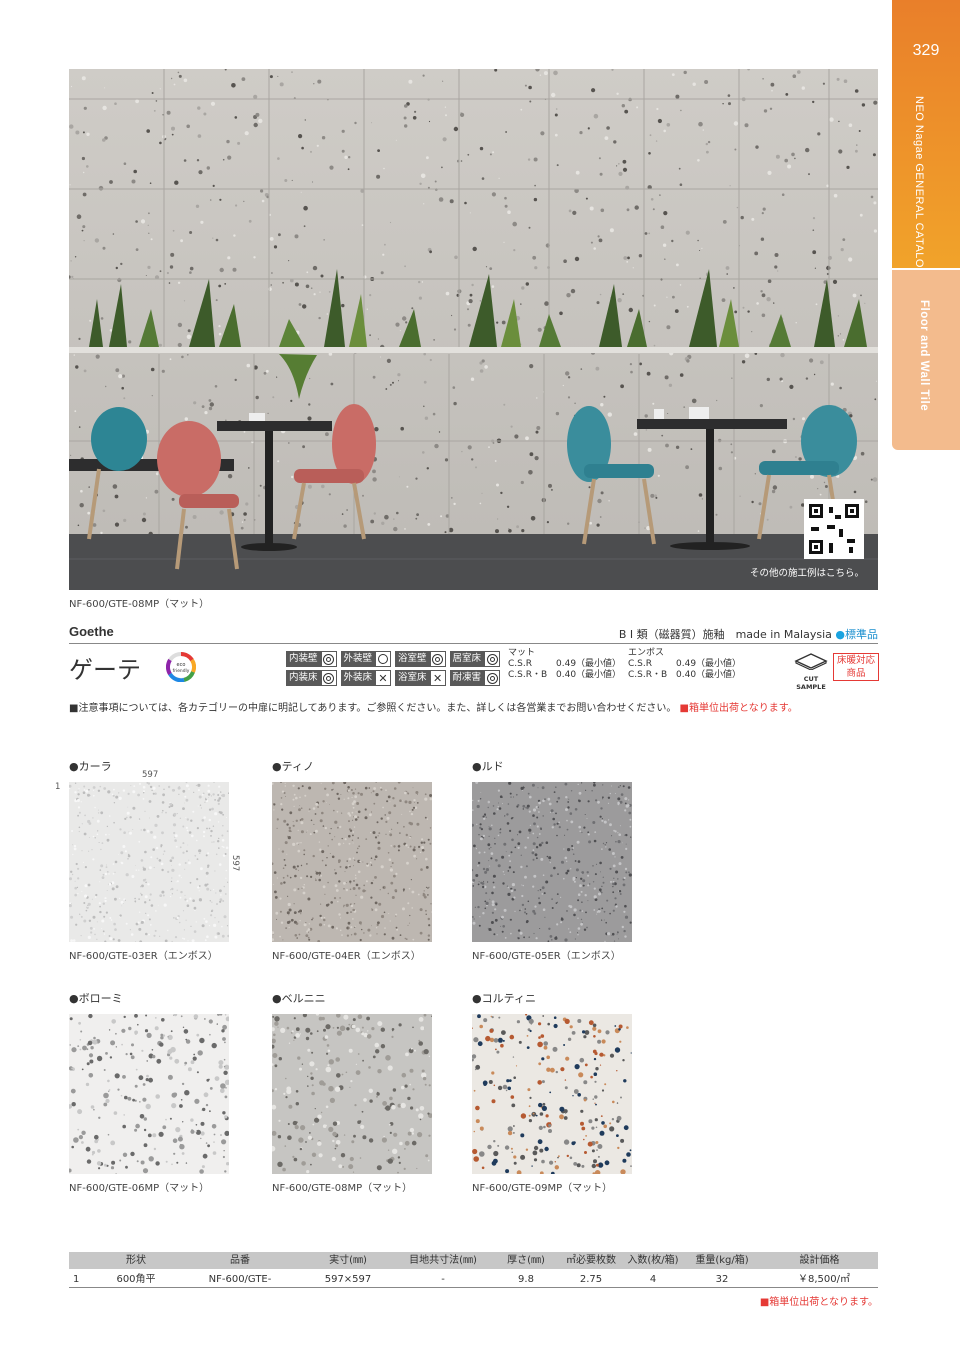 The height and width of the screenshot is (1358, 960). What do you see at coordinates (383, 678) in the screenshot?
I see `cross-icon: ✕` at bounding box center [383, 678].